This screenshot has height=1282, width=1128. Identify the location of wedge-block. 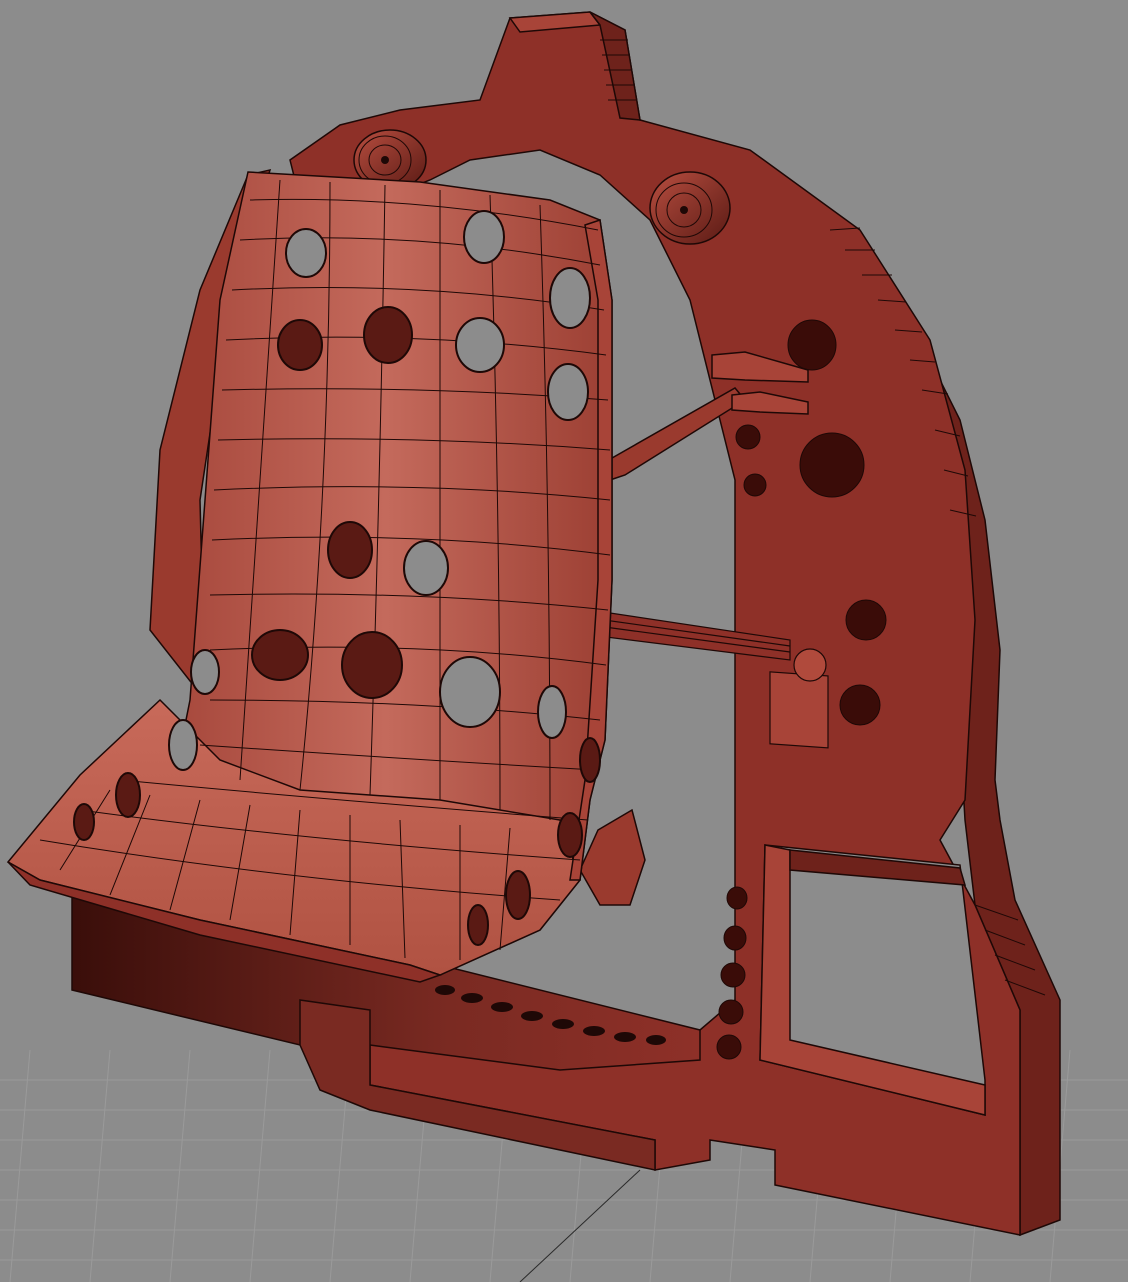
(612, 857).